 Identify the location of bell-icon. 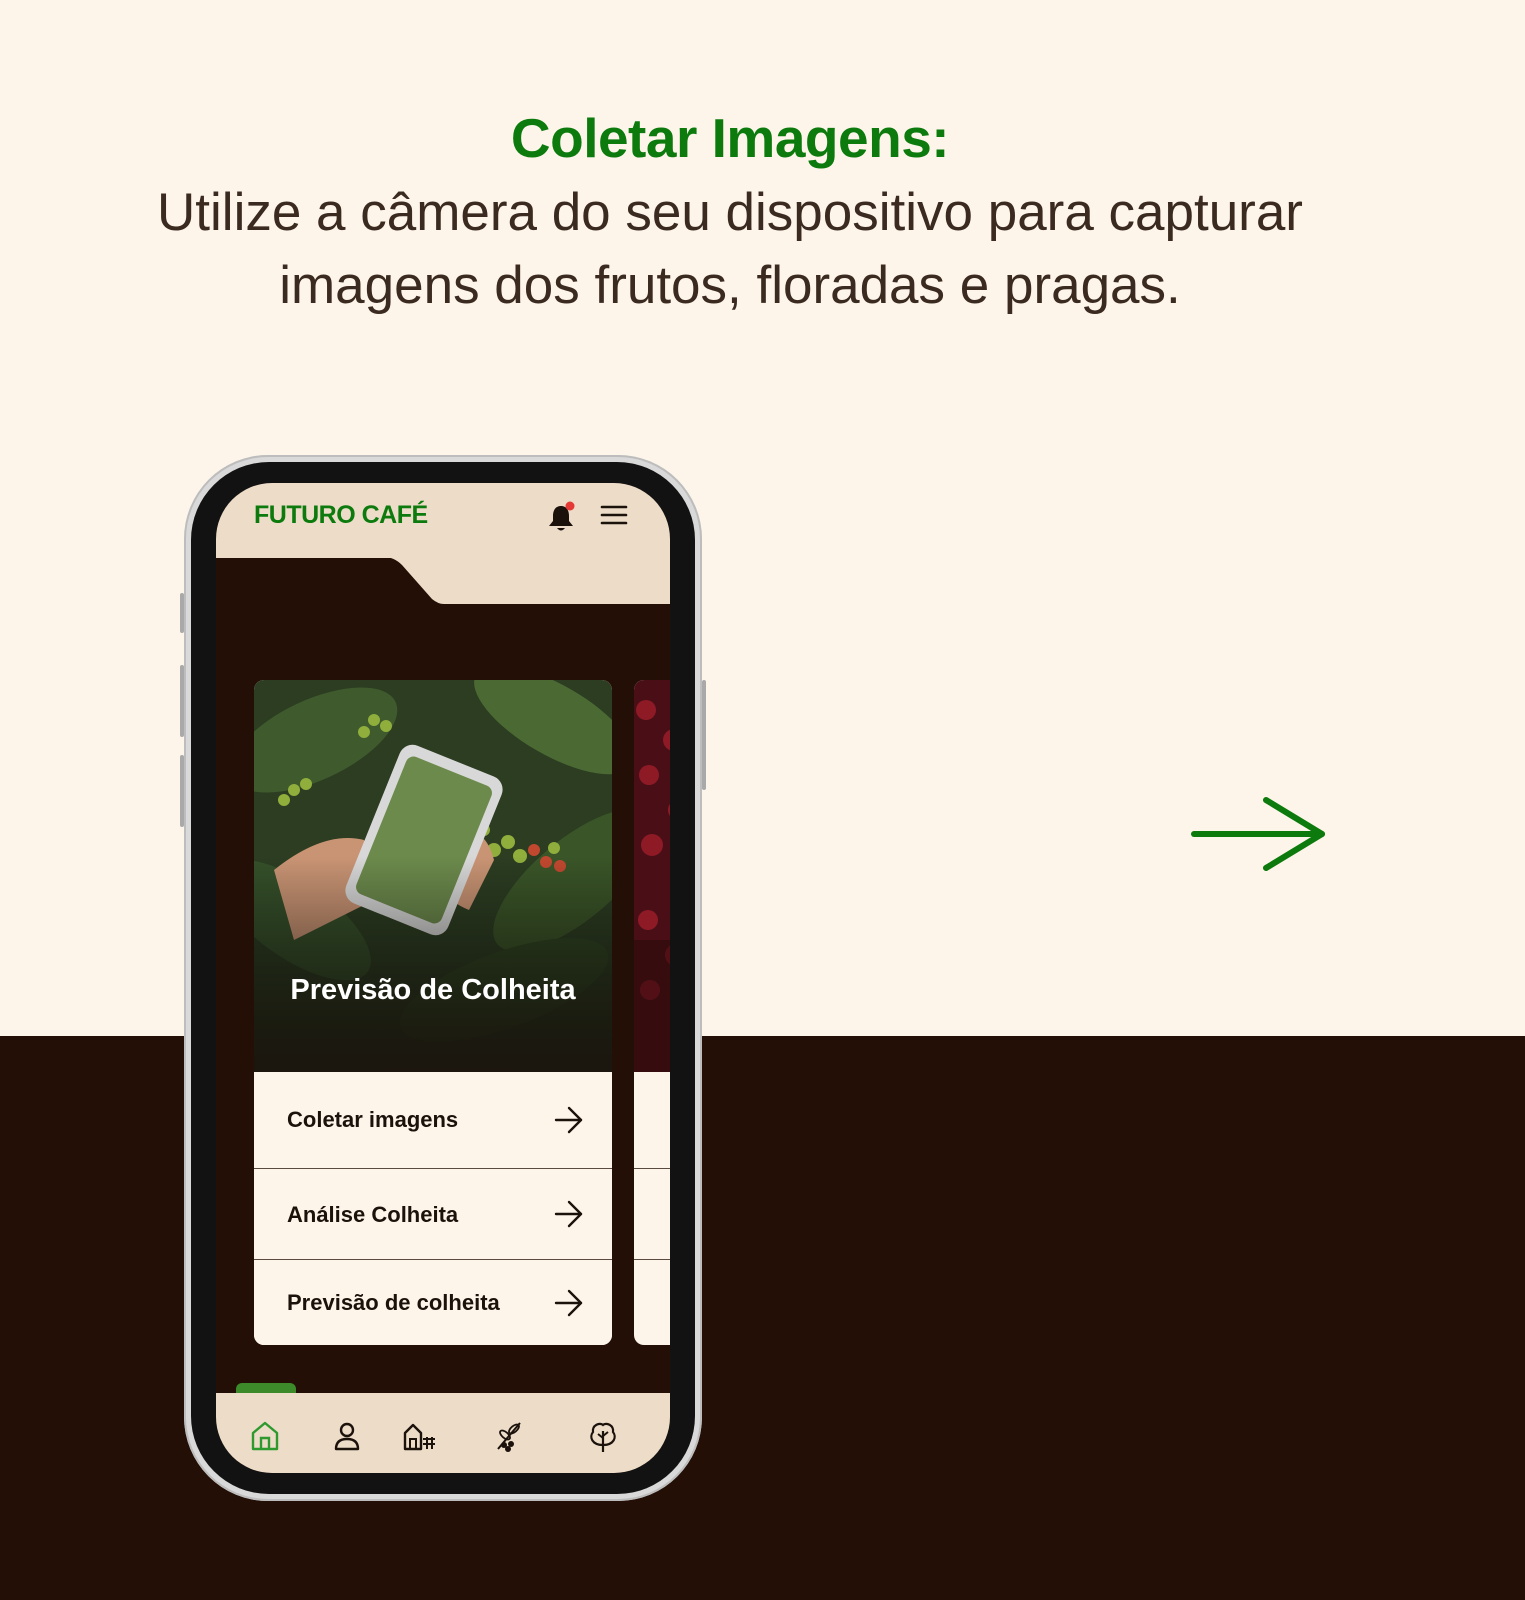
(561, 517).